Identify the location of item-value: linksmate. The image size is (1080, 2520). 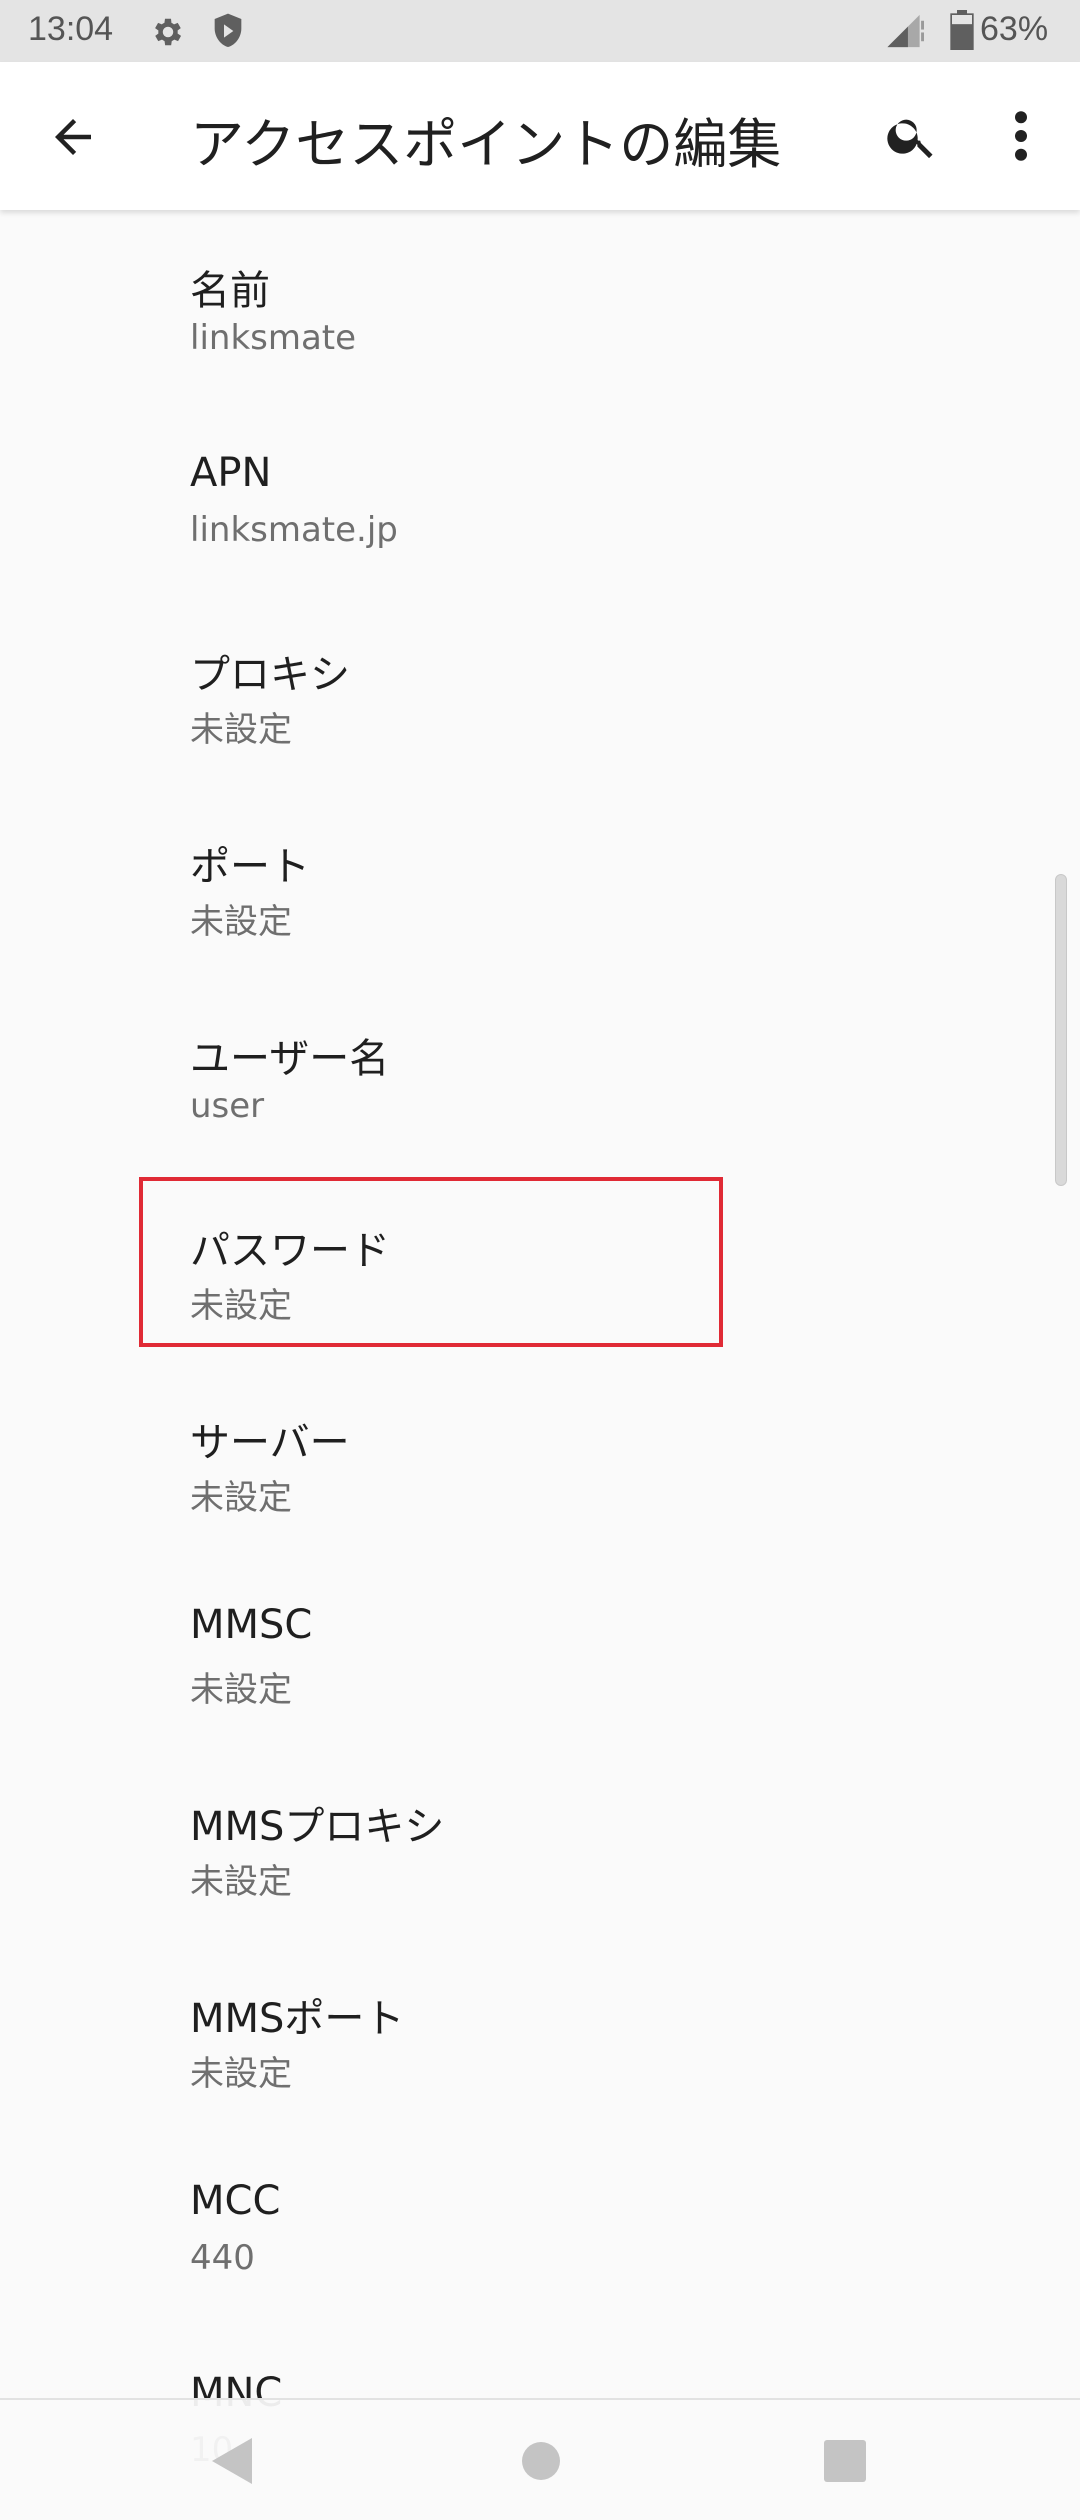
(273, 338).